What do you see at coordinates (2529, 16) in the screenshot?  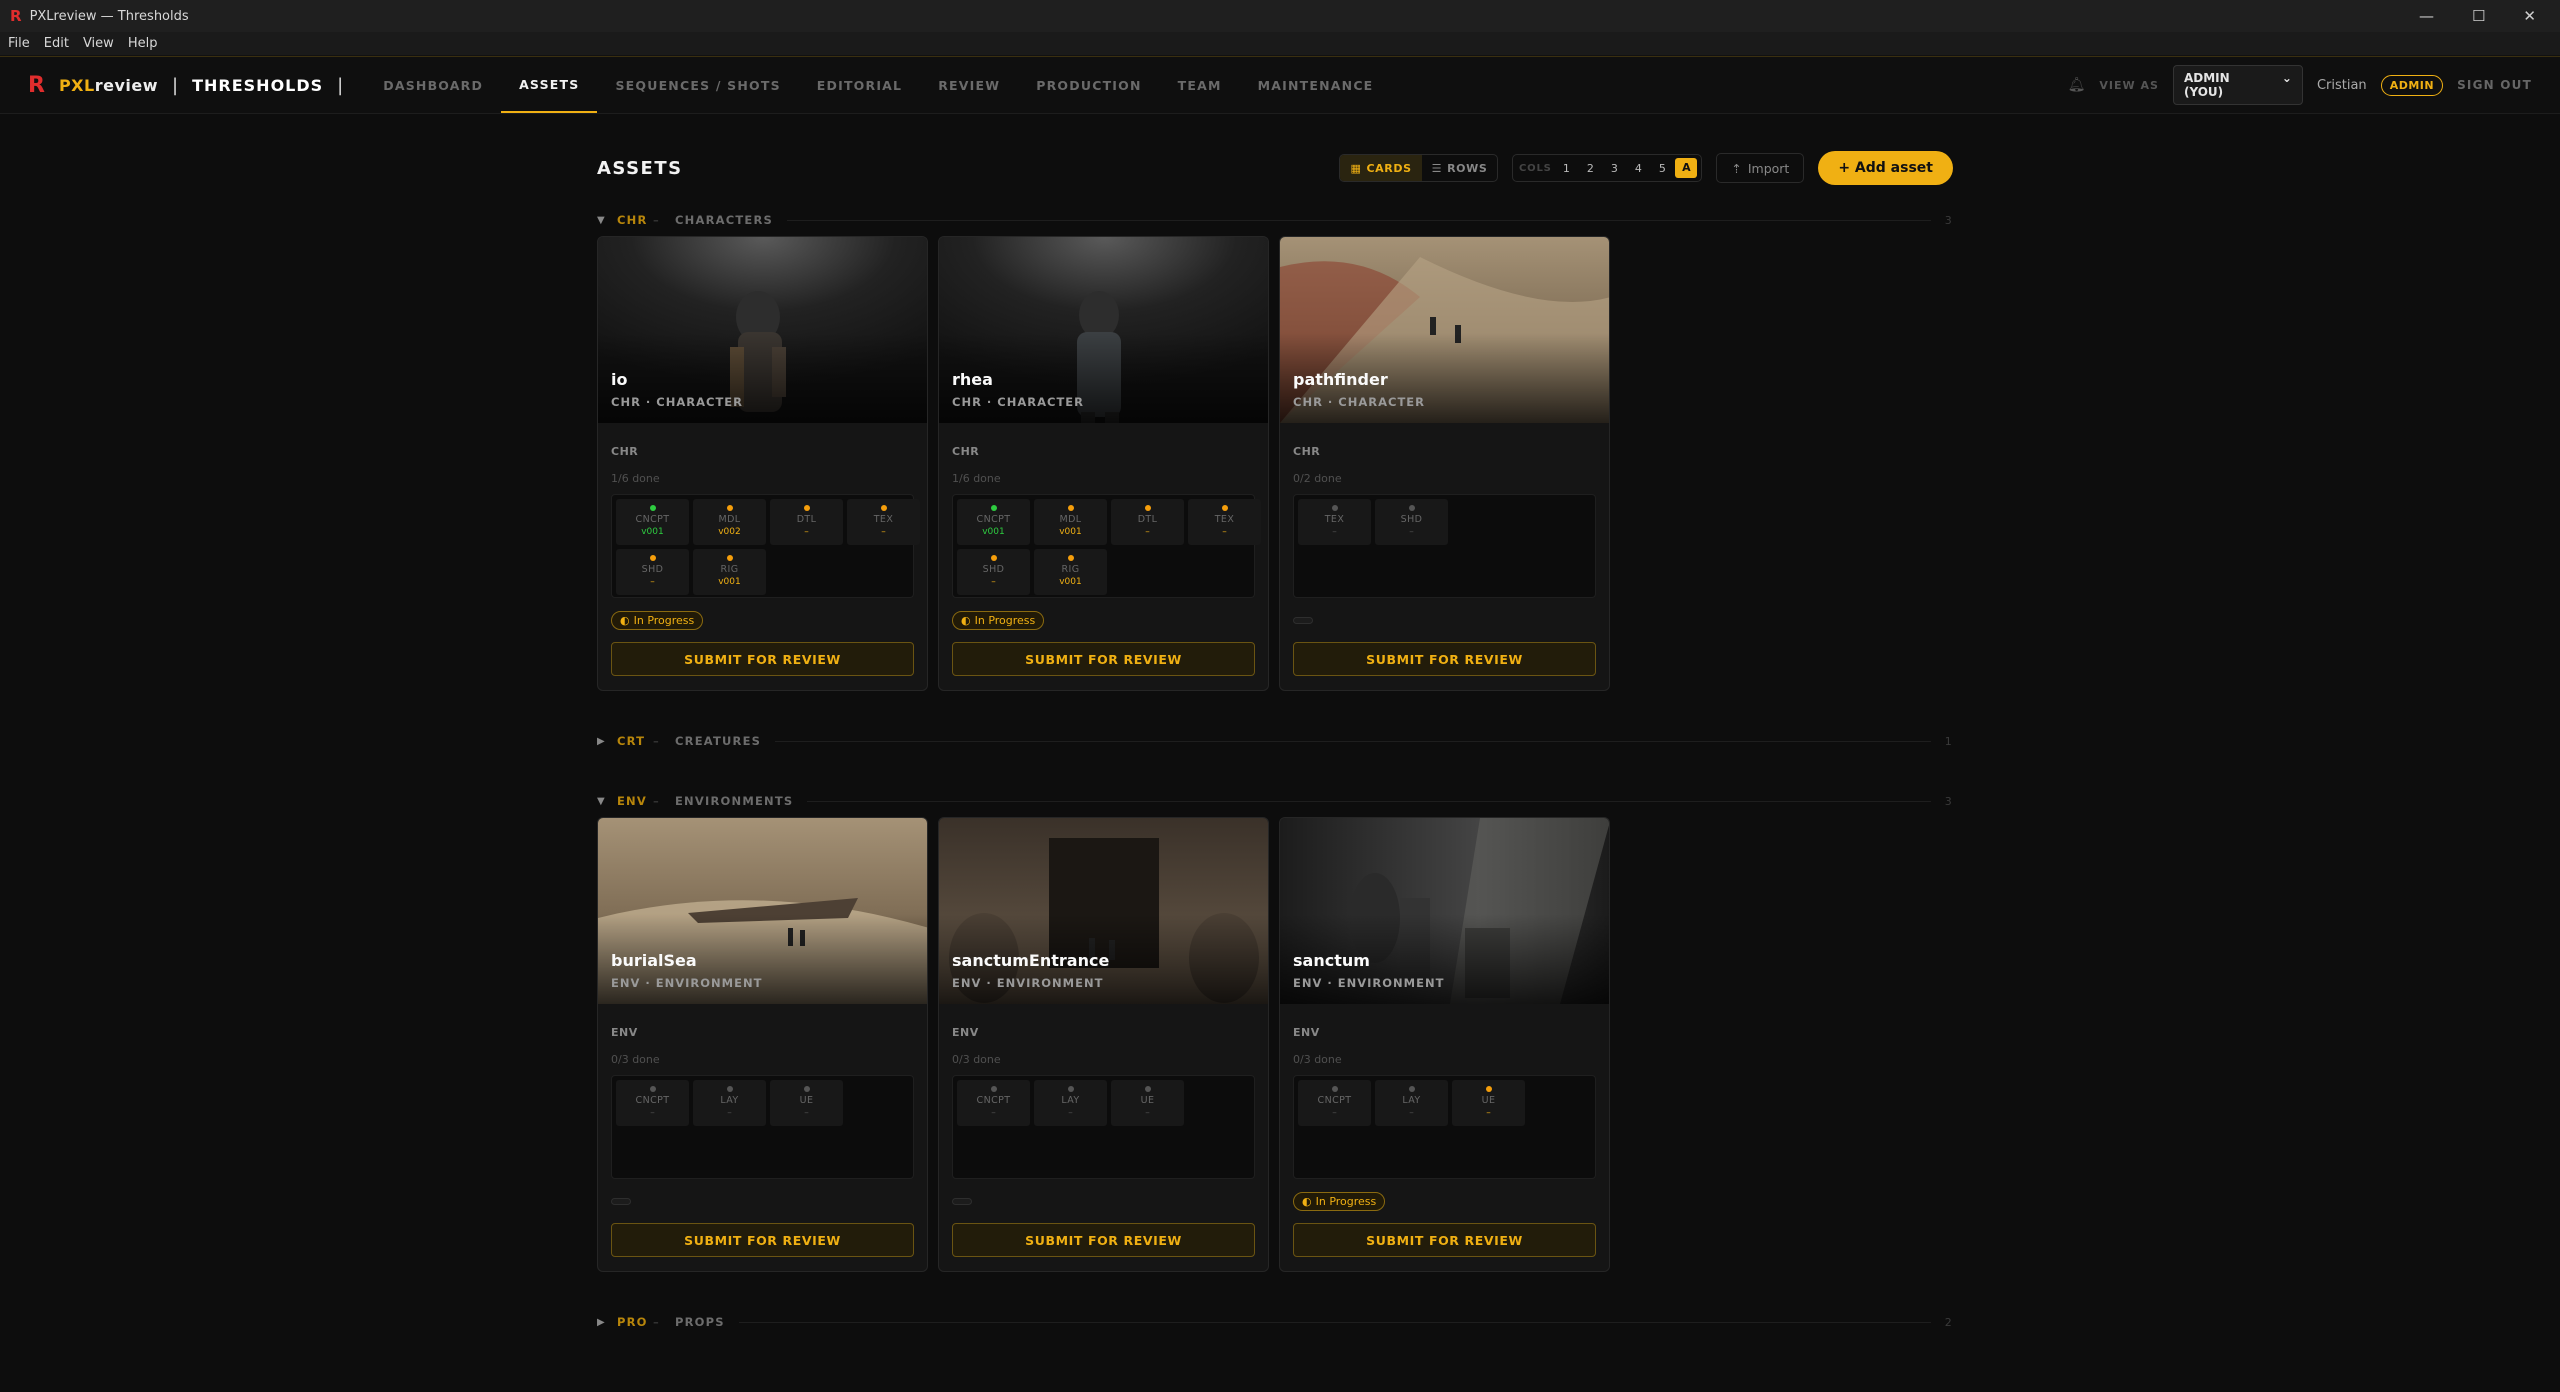 I see `close-icon: ✕` at bounding box center [2529, 16].